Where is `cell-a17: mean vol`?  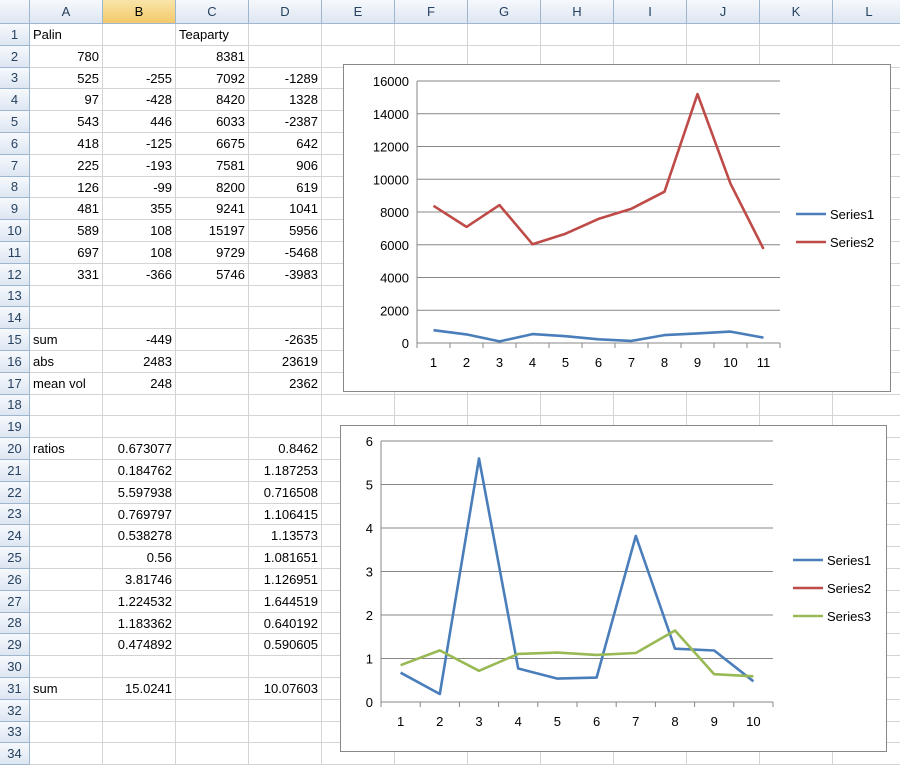
cell-a17: mean vol is located at coordinates (66, 383).